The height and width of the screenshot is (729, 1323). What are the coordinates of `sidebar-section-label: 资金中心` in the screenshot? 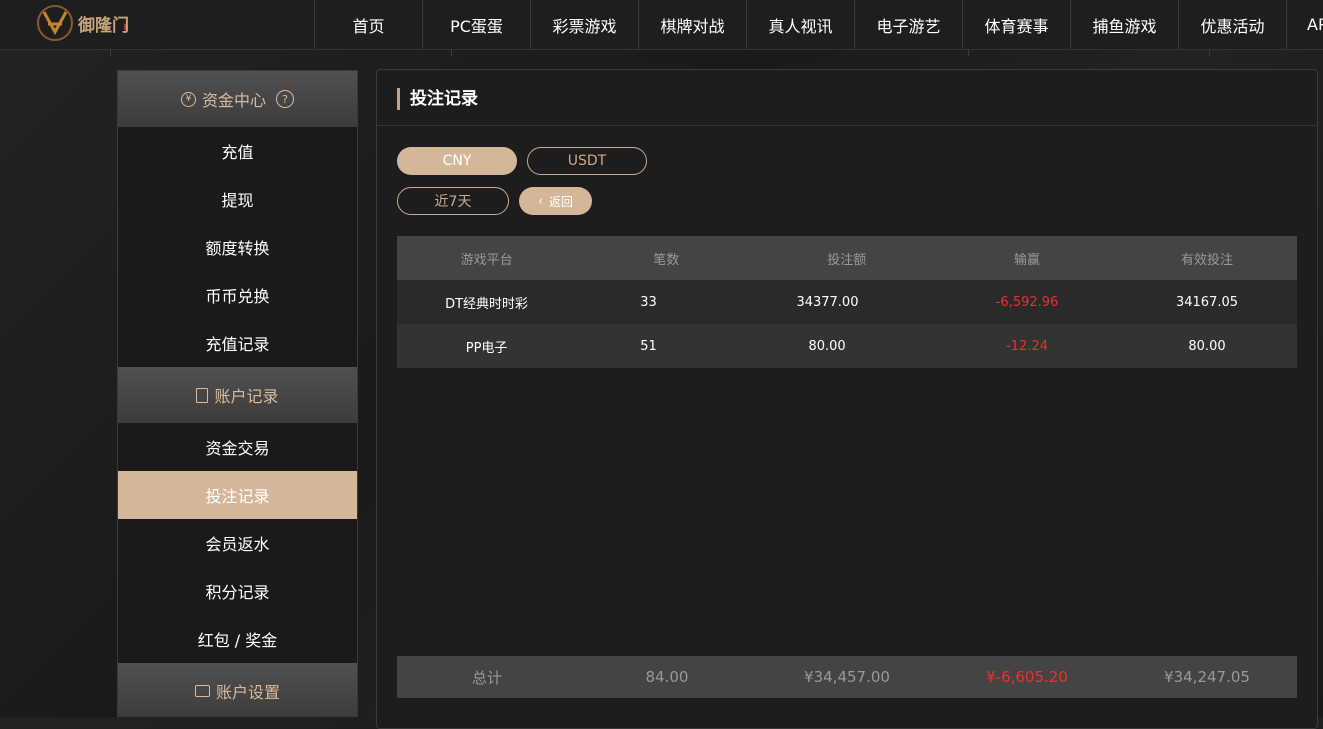 It's located at (233, 100).